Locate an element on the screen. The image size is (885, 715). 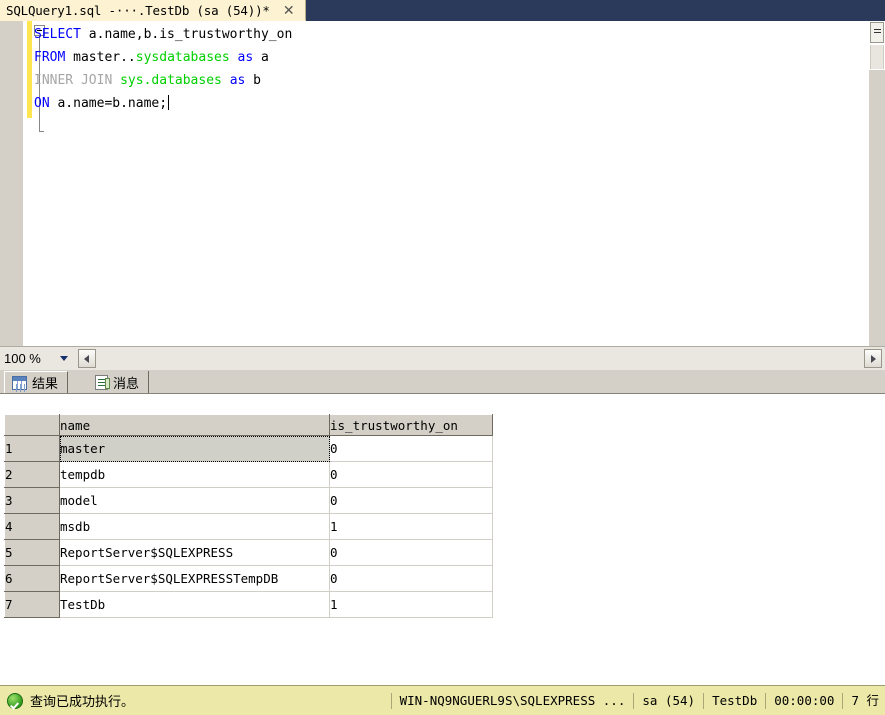
table-row: 3 model 0 is located at coordinates (248, 500).